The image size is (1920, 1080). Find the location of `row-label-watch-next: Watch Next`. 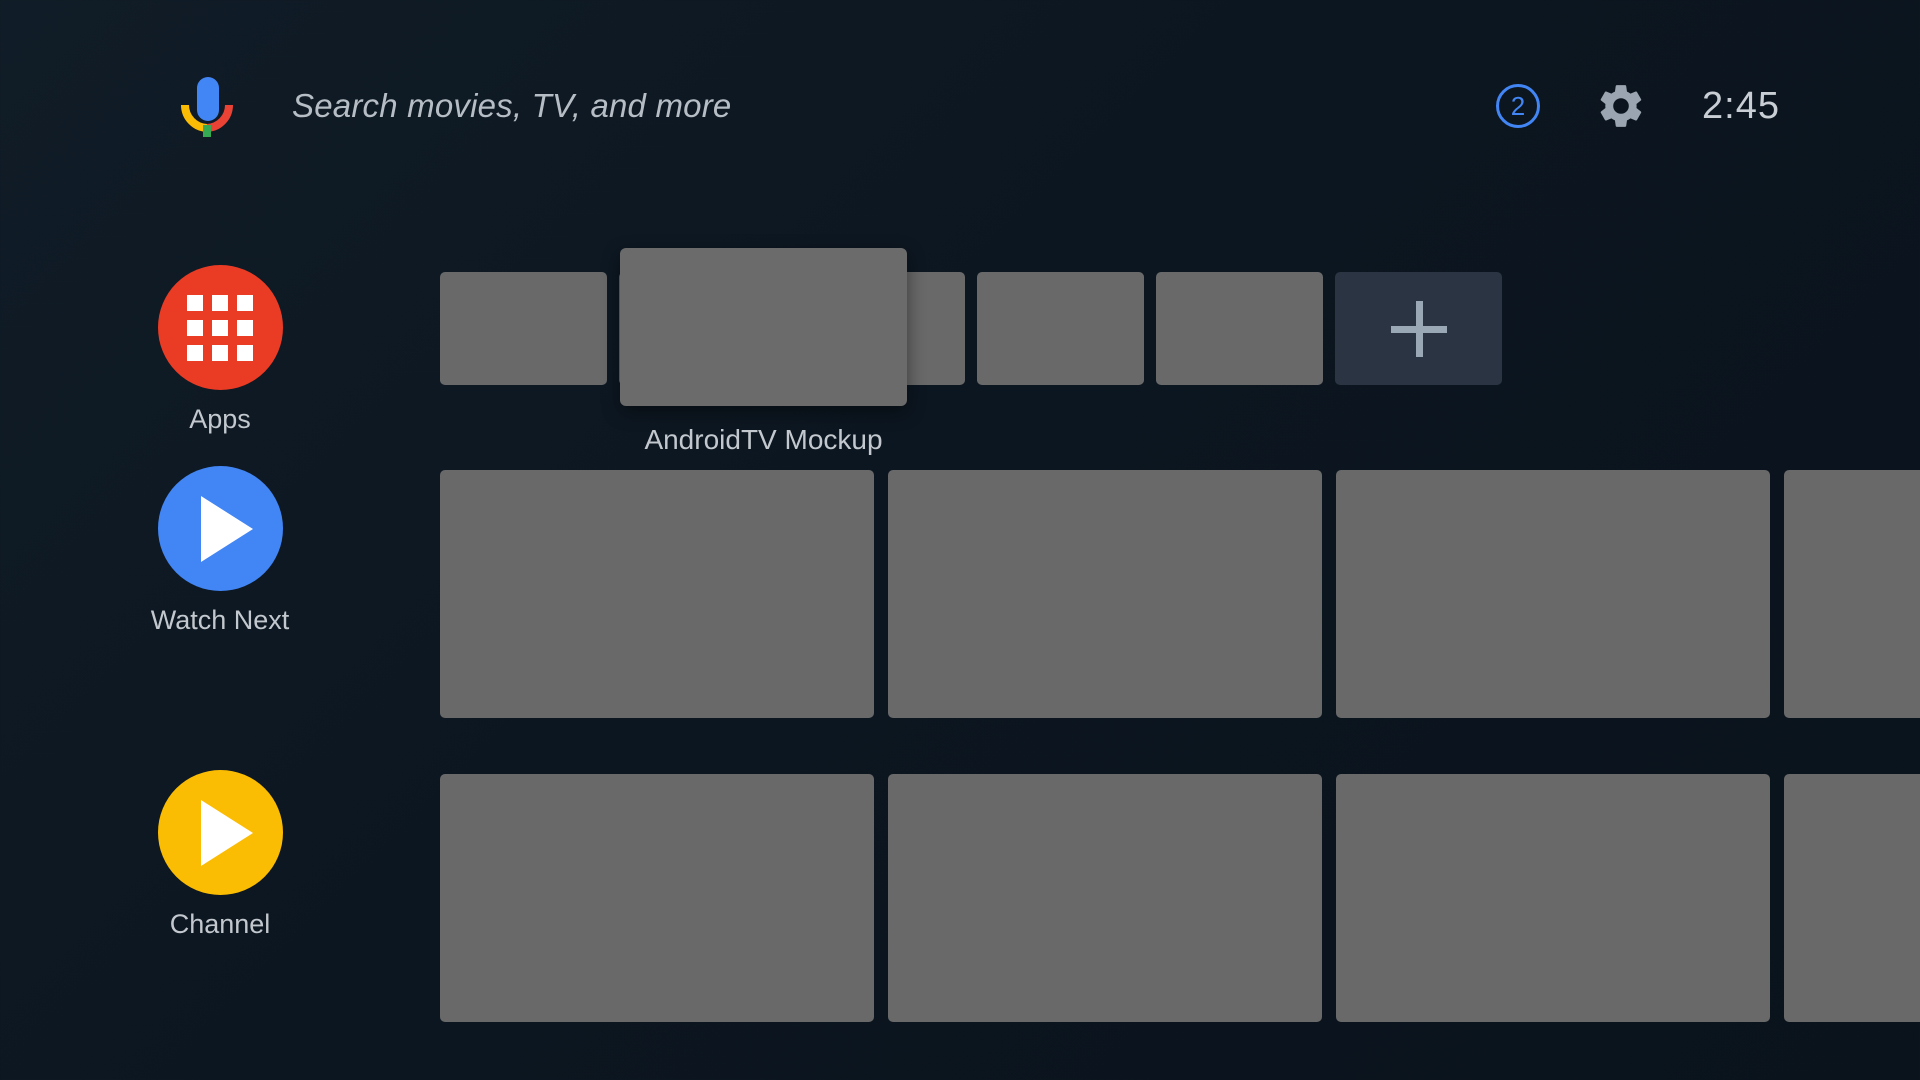

row-label-watch-next: Watch Next is located at coordinates (220, 620).